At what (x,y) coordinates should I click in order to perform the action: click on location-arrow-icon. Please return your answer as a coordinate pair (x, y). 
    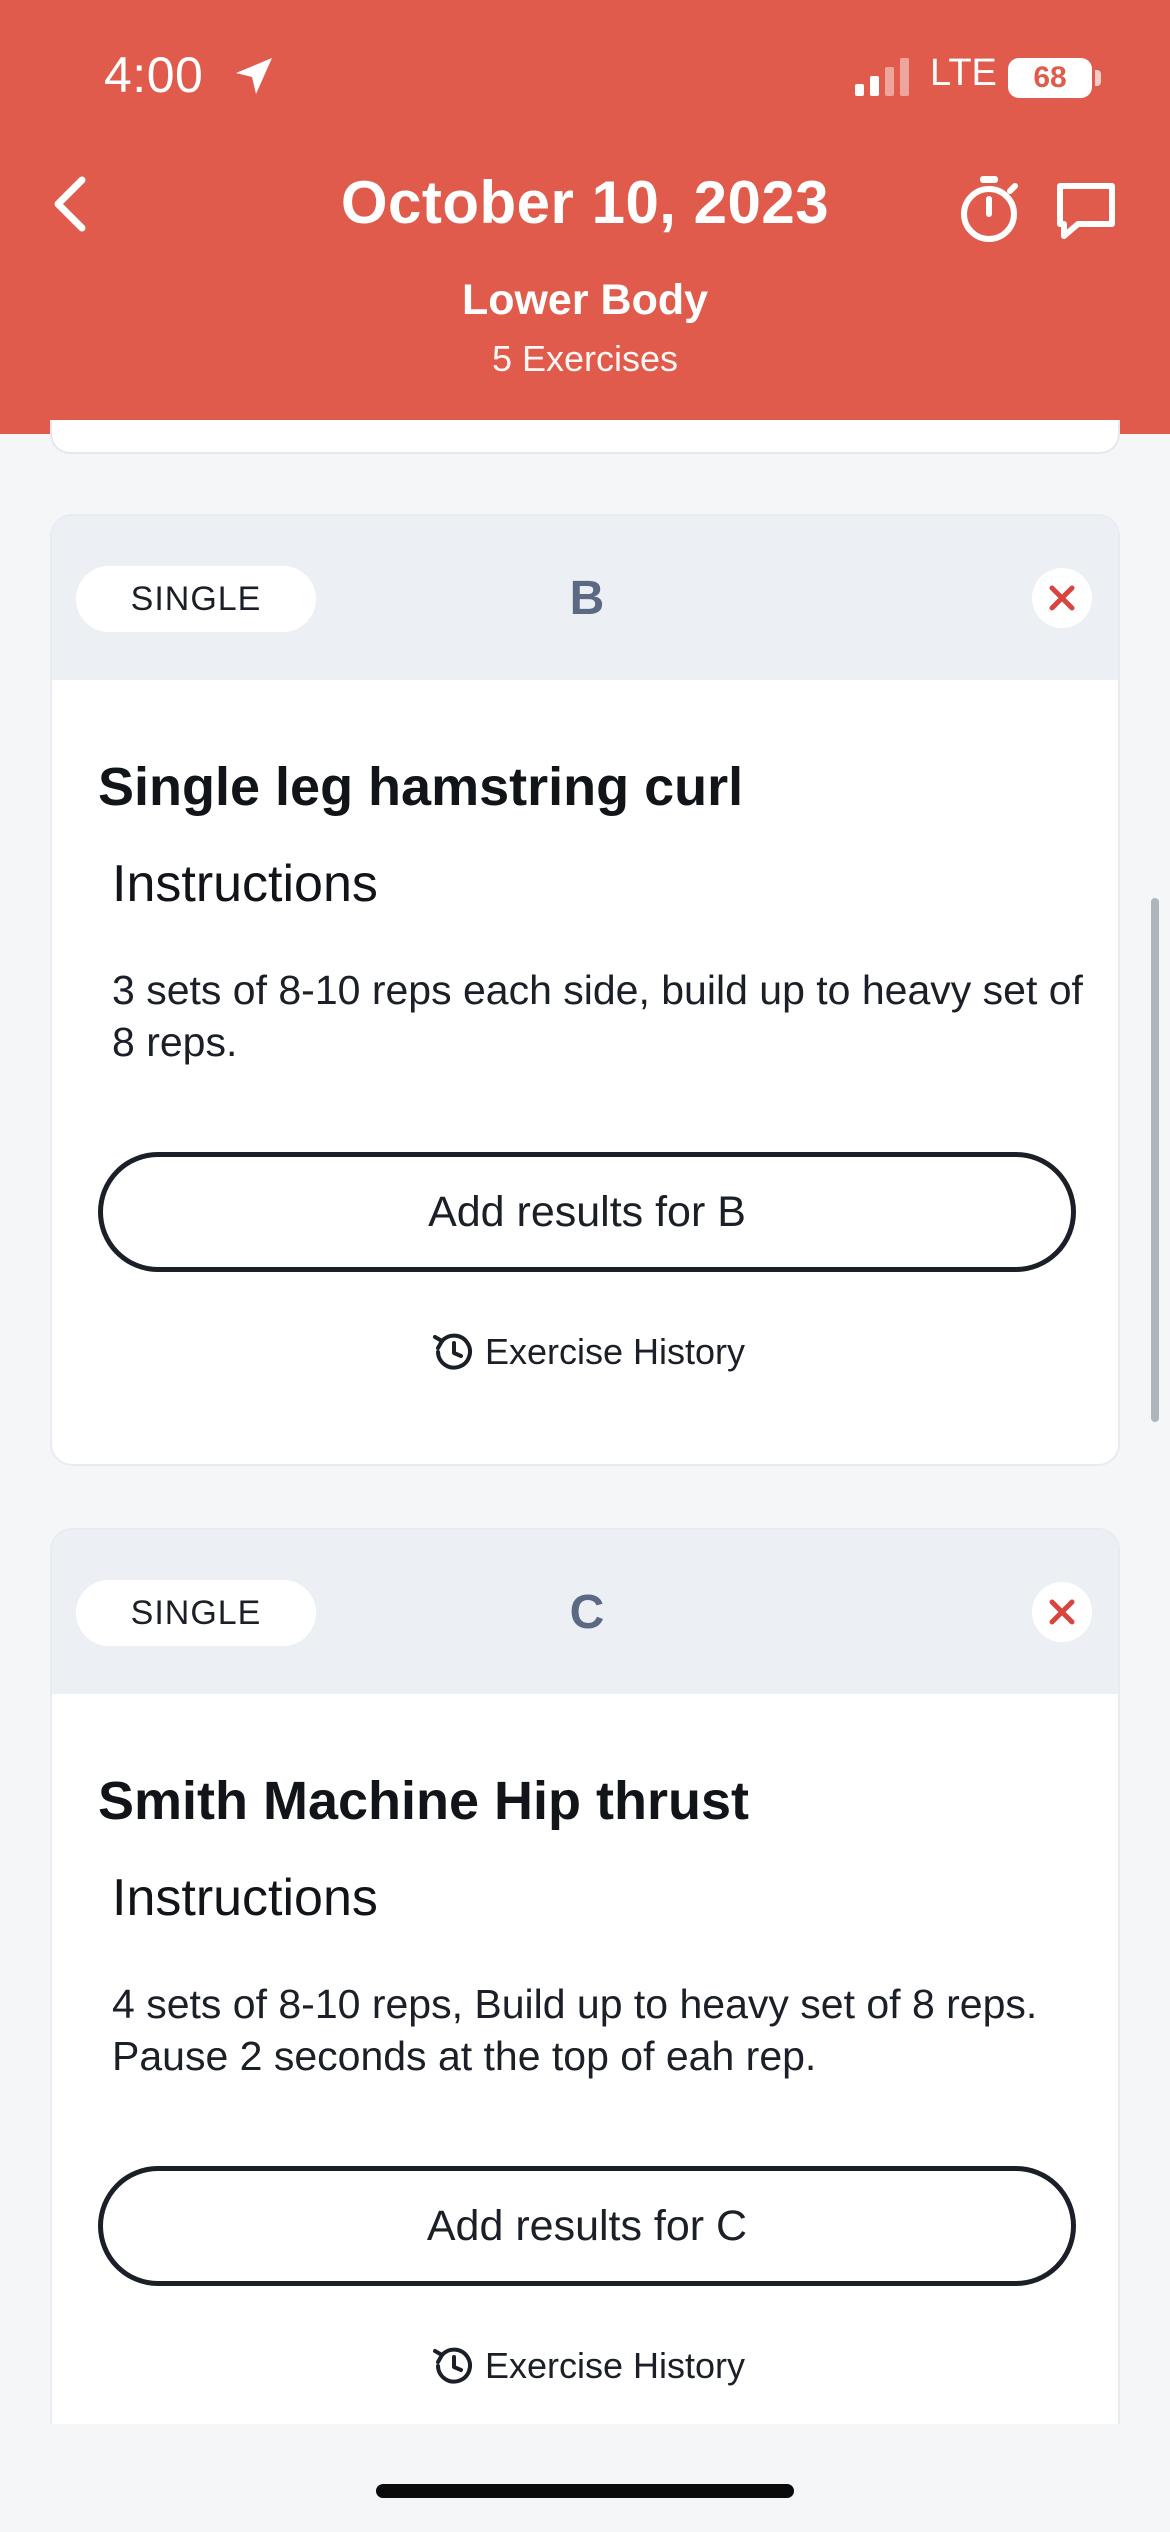
    Looking at the image, I should click on (254, 76).